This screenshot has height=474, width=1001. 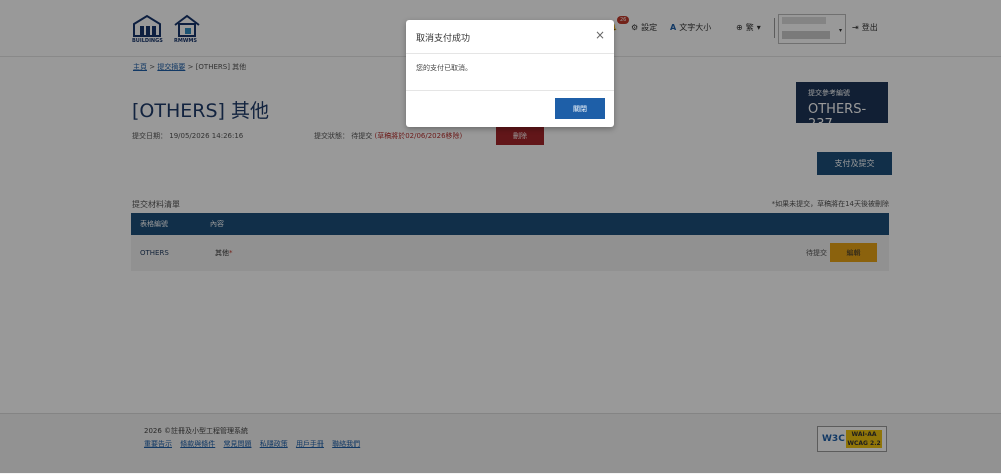 What do you see at coordinates (444, 68) in the screenshot?
I see `dialog-message: 您的支付已取消。` at bounding box center [444, 68].